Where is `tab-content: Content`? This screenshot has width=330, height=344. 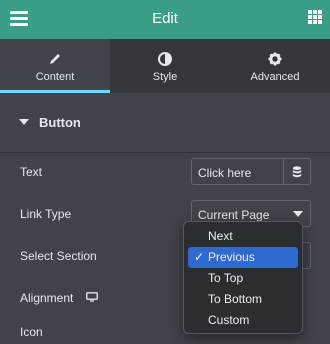 tab-content: Content is located at coordinates (55, 66).